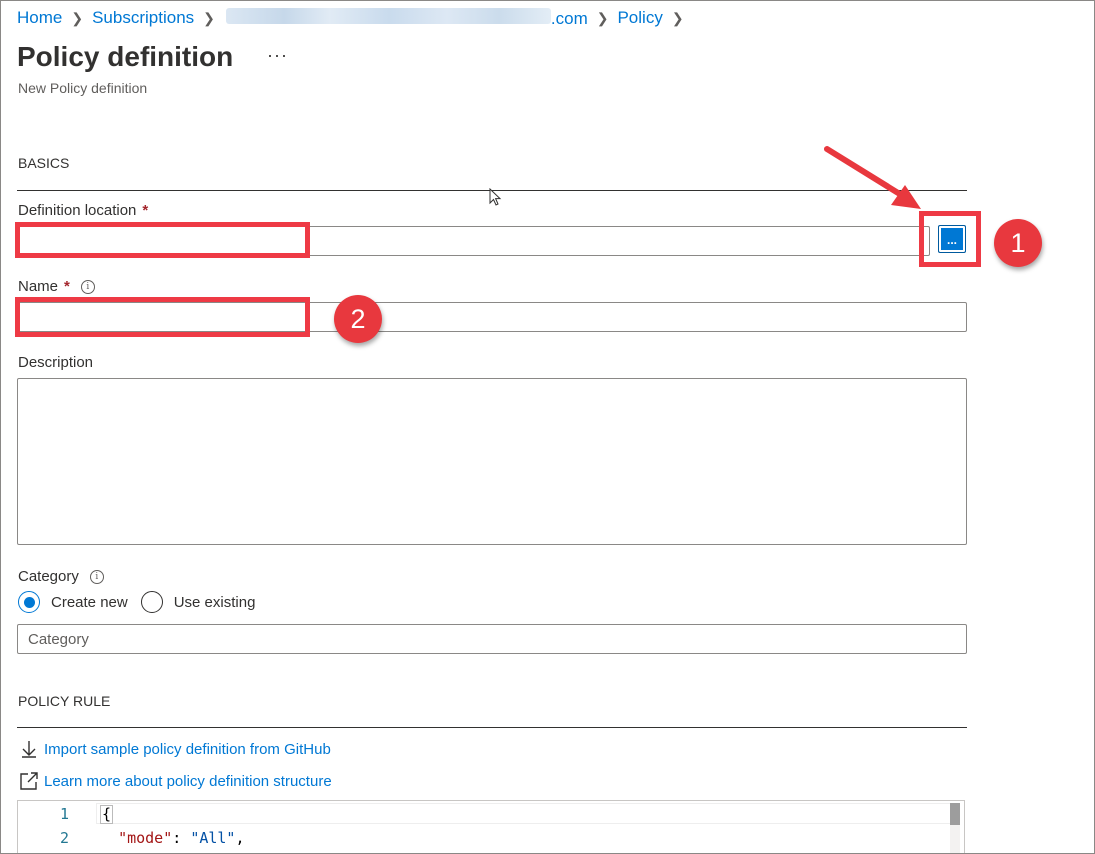  Describe the element at coordinates (64, 701) in the screenshot. I see `policy-rule-section-title: POLICY RULE` at that location.